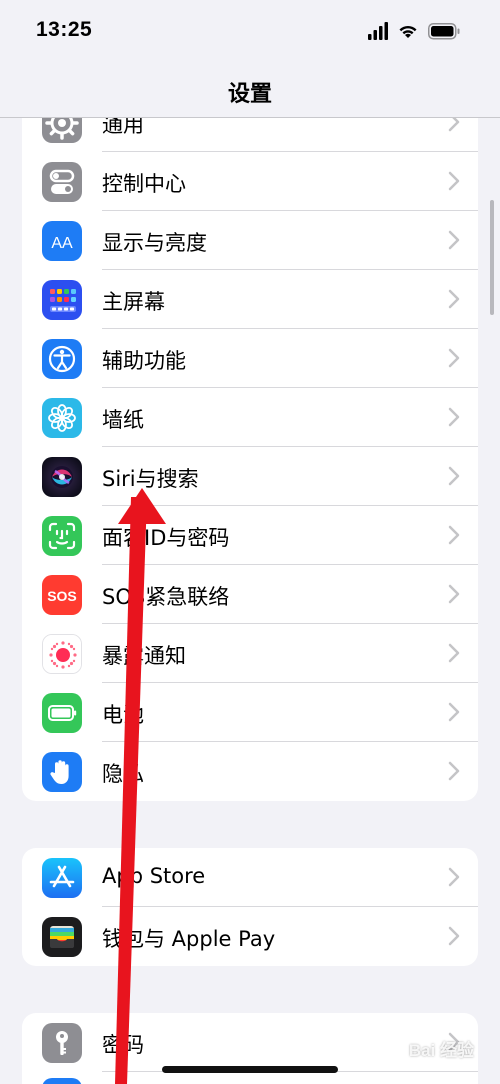 The height and width of the screenshot is (1084, 500). What do you see at coordinates (154, 243) in the screenshot?
I see `settings-row-label: 显示与亮度` at bounding box center [154, 243].